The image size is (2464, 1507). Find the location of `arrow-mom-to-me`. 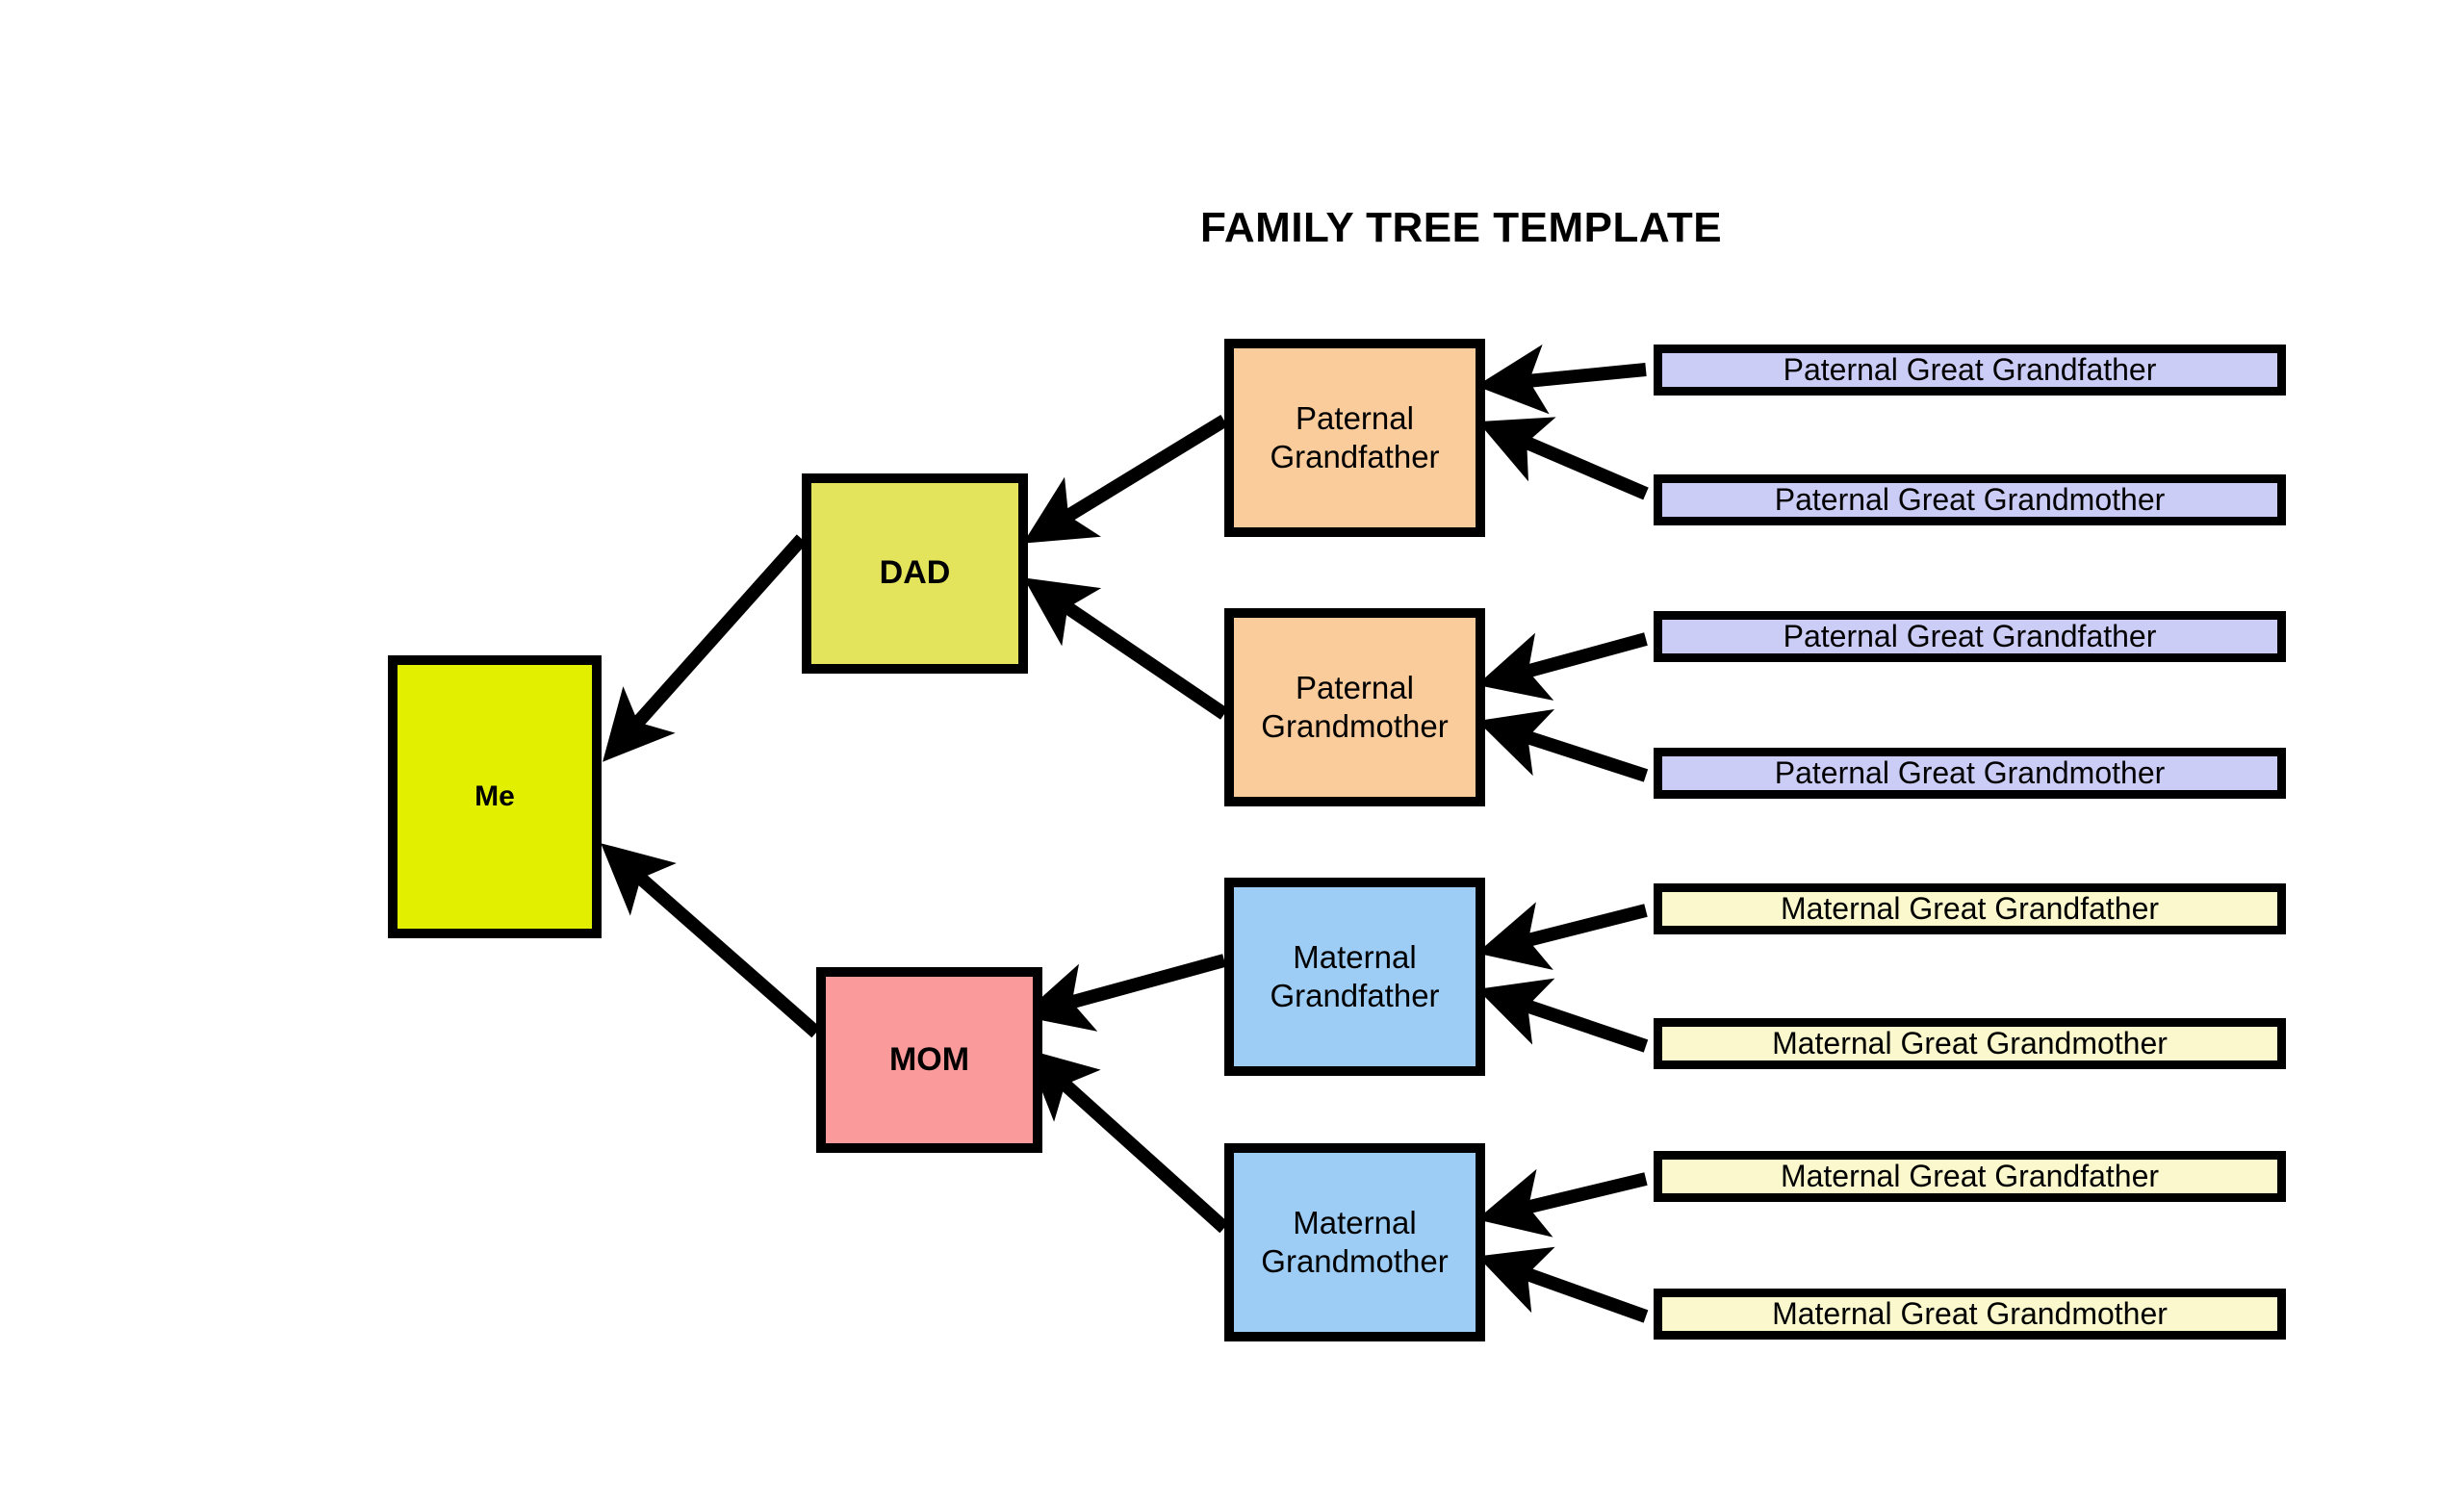

arrow-mom-to-me is located at coordinates (711, 940).